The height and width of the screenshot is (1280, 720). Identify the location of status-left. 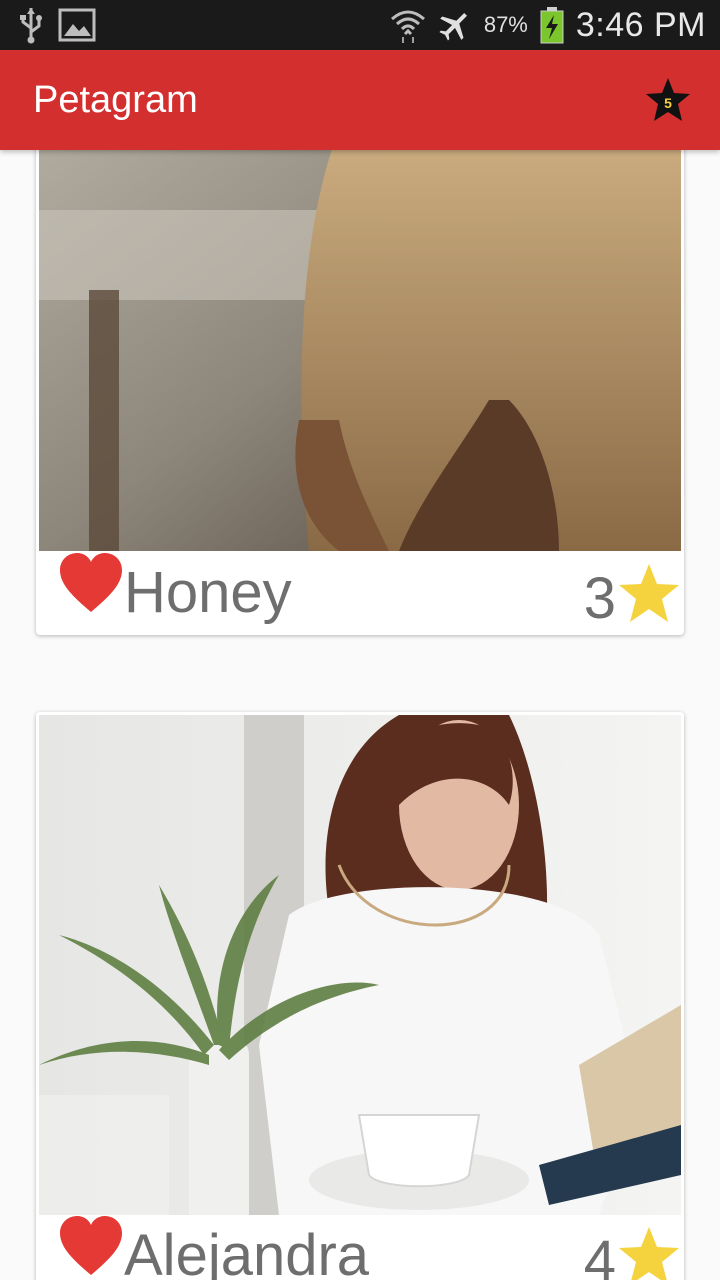
(48, 25).